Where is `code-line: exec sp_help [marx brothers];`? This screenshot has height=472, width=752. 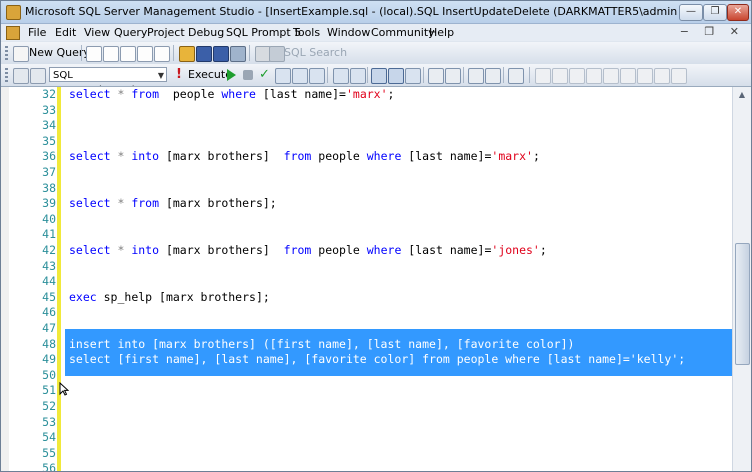 code-line: exec sp_help [marx brothers]; is located at coordinates (169, 297).